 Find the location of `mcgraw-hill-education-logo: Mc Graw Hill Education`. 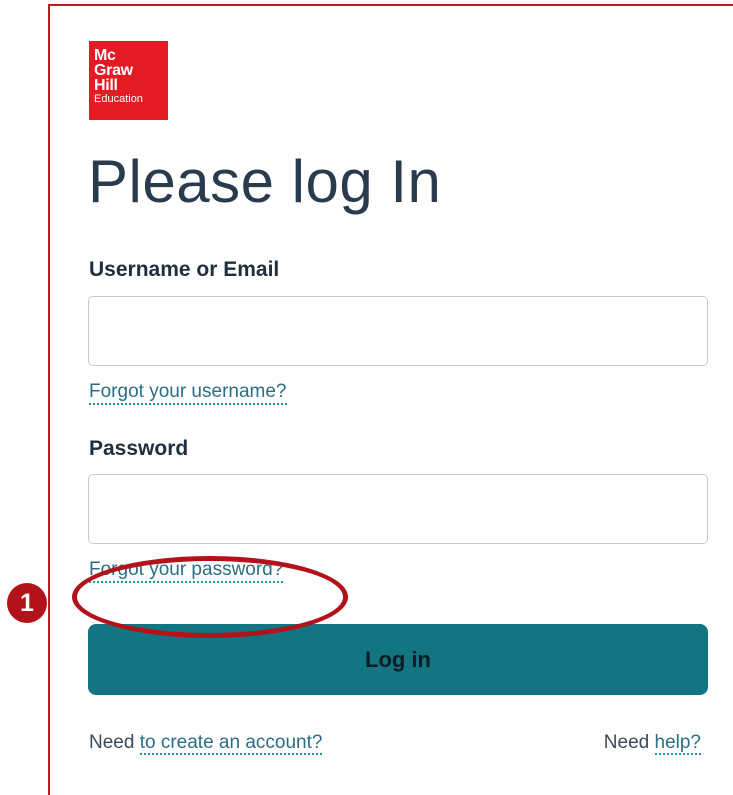

mcgraw-hill-education-logo: Mc Graw Hill Education is located at coordinates (128, 80).